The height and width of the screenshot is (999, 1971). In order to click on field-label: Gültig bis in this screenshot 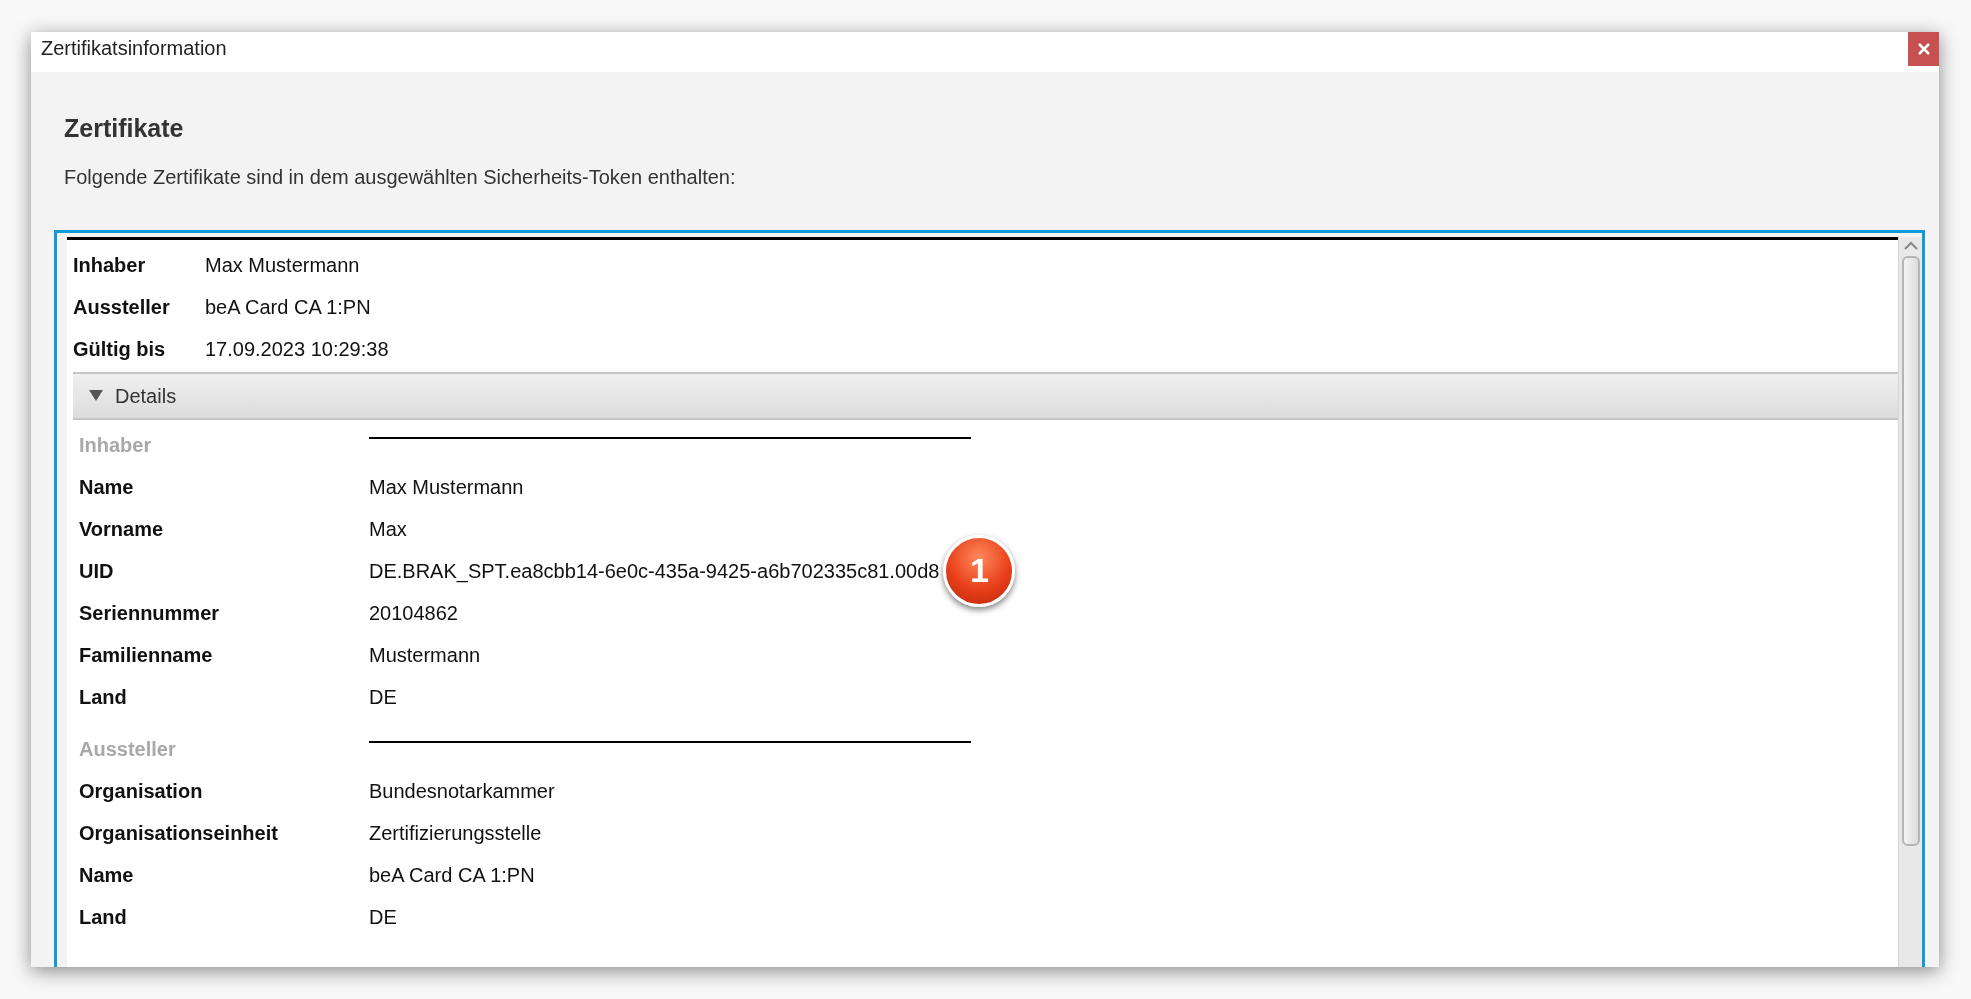, I will do `click(120, 349)`.